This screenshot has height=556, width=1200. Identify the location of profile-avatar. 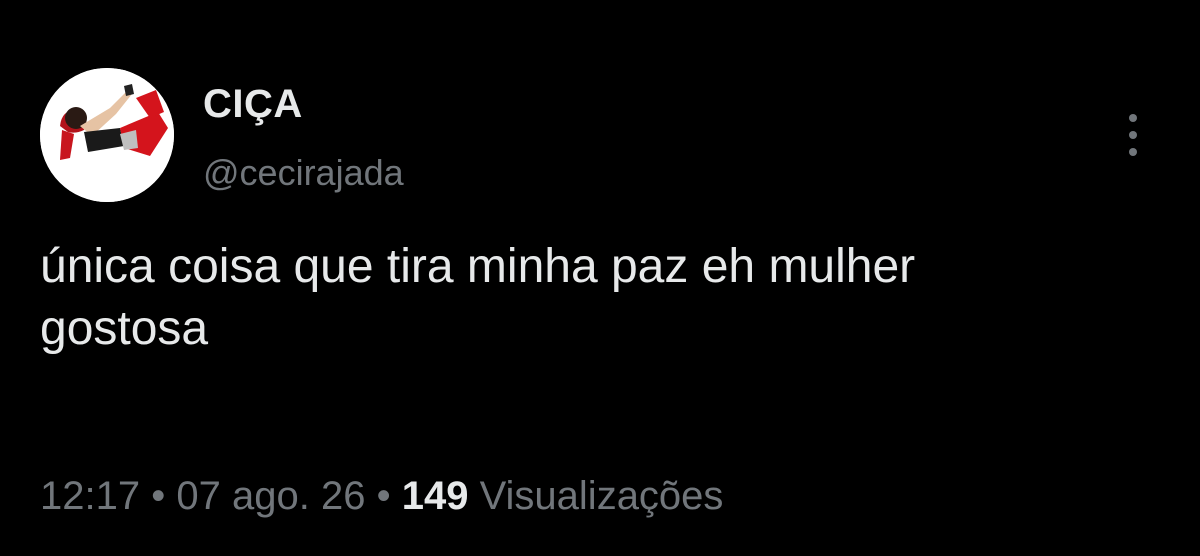
(107, 135).